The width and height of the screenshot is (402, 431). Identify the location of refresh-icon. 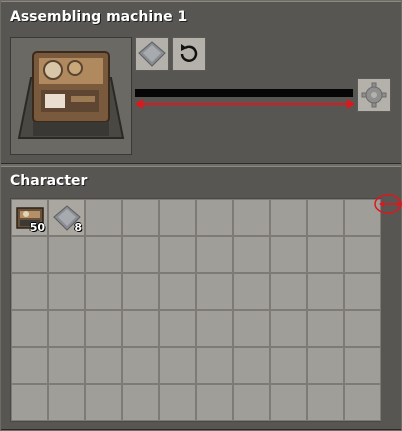
(189, 53).